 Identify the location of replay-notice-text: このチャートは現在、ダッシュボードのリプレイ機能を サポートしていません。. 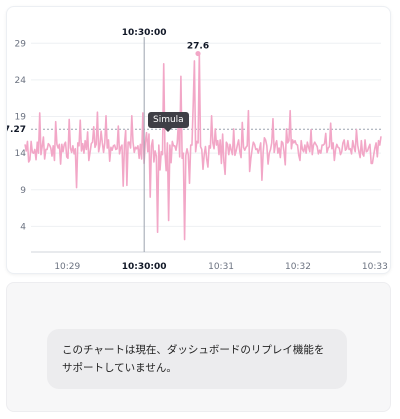
(197, 359).